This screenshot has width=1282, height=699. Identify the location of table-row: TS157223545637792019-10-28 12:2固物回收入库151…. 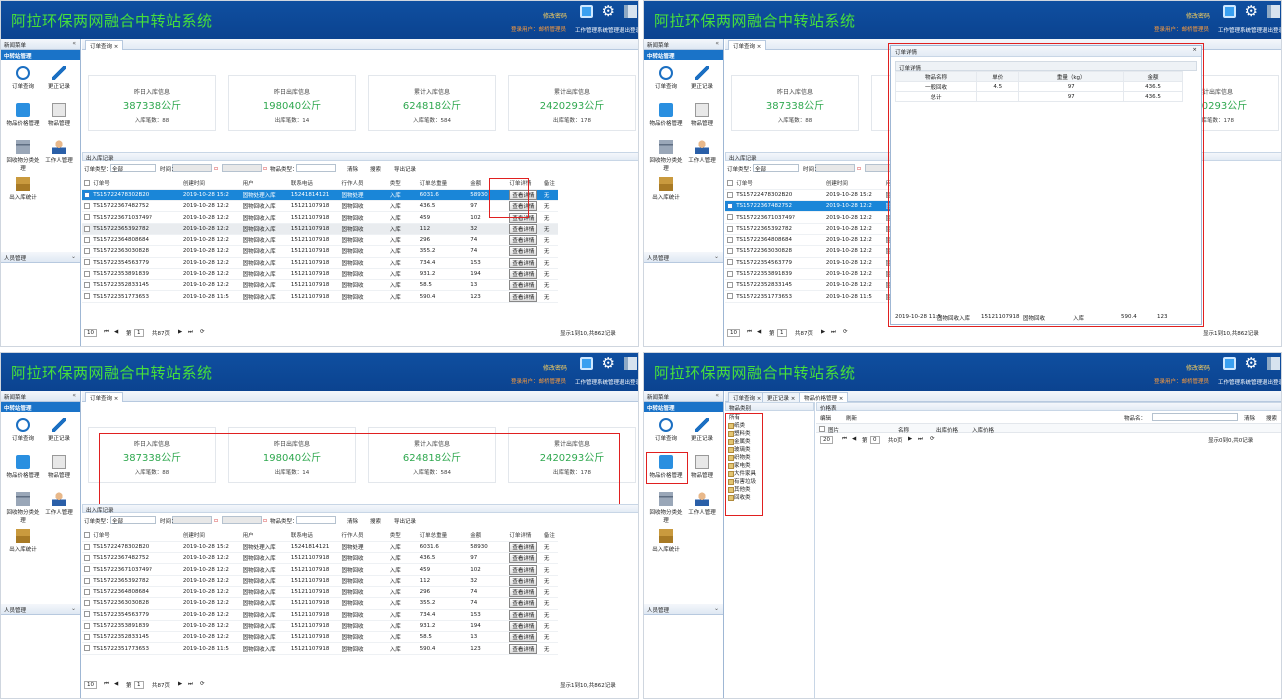
(320, 615).